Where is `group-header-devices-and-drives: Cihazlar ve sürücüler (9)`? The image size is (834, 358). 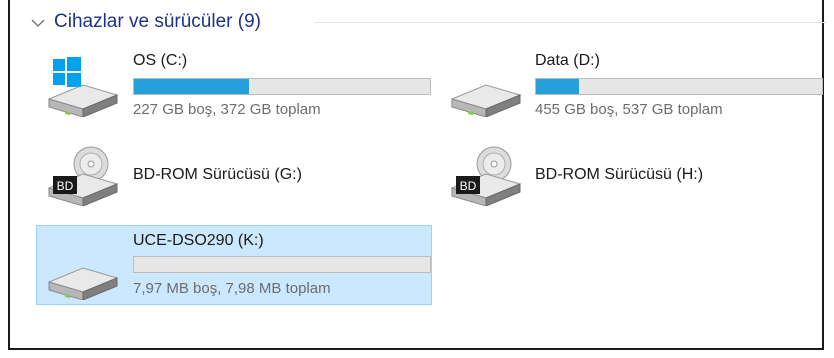
group-header-devices-and-drives: Cihazlar ve sürücüler (9) is located at coordinates (145, 22).